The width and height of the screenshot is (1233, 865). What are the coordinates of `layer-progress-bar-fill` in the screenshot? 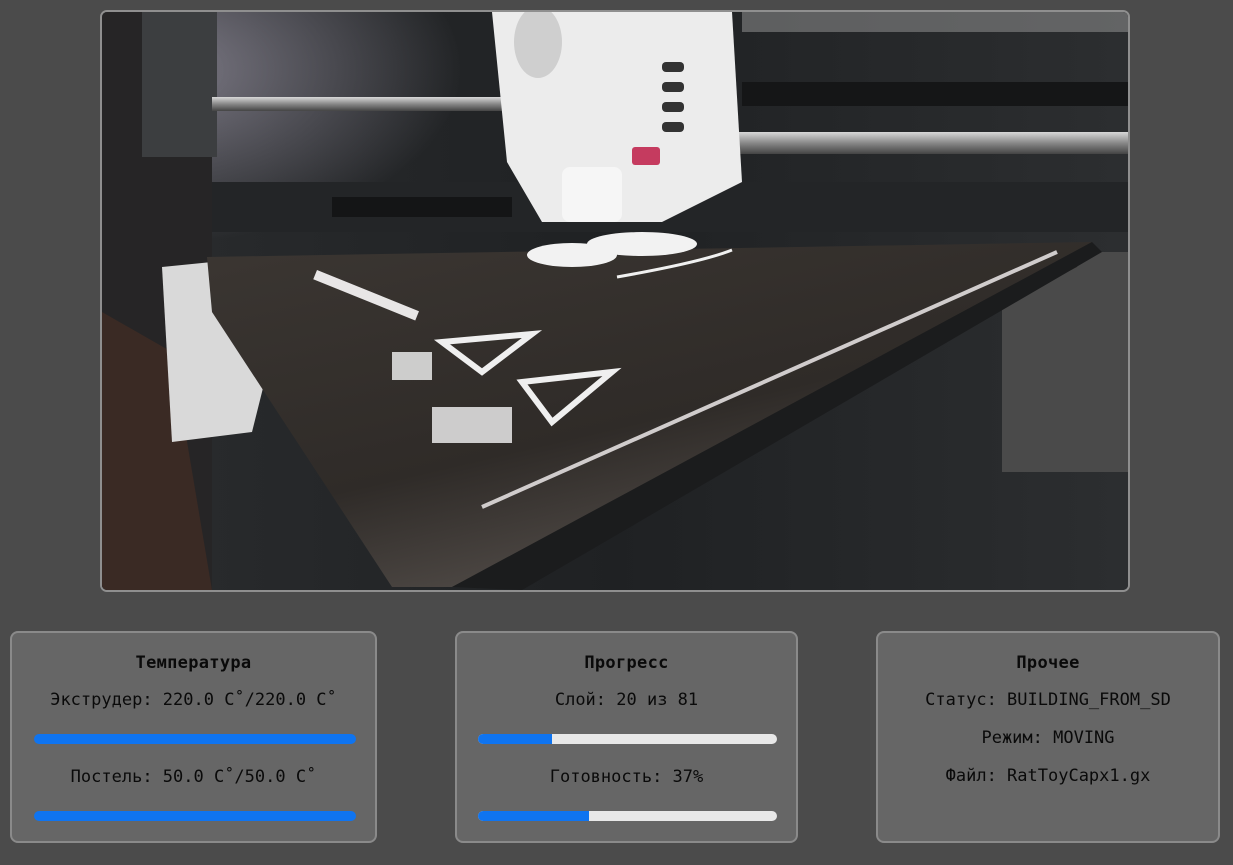 It's located at (515, 739).